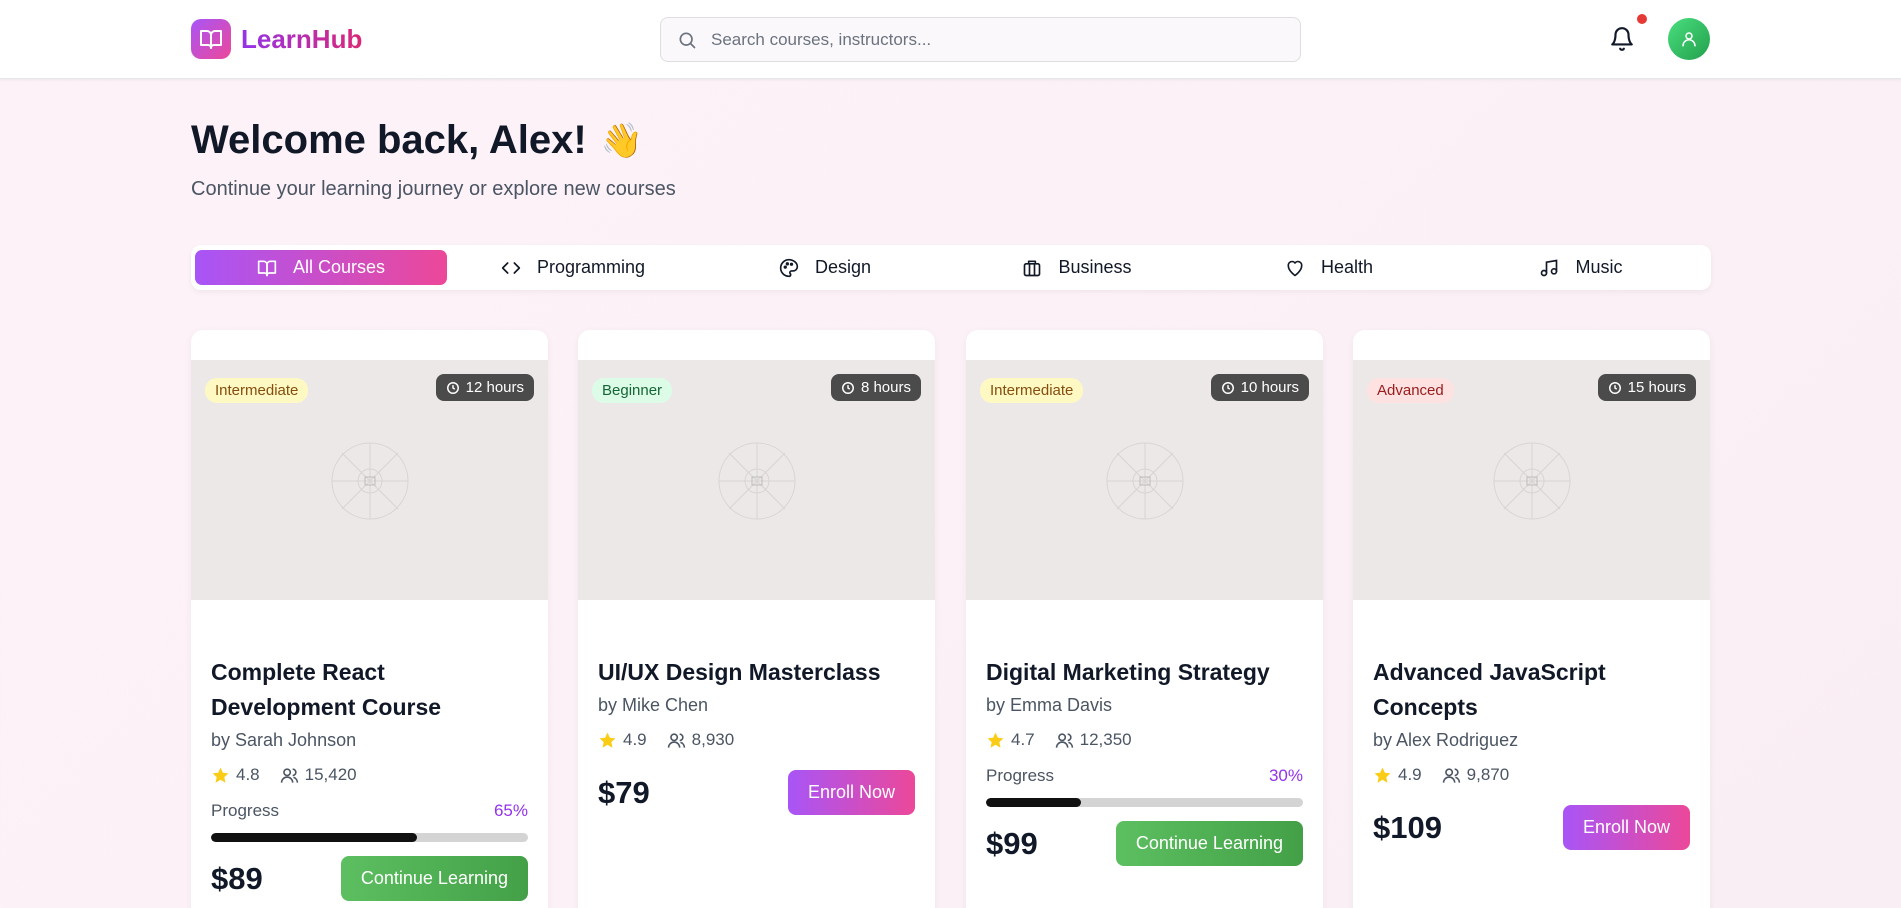  Describe the element at coordinates (1599, 267) in the screenshot. I see `tab-label: Music` at that location.